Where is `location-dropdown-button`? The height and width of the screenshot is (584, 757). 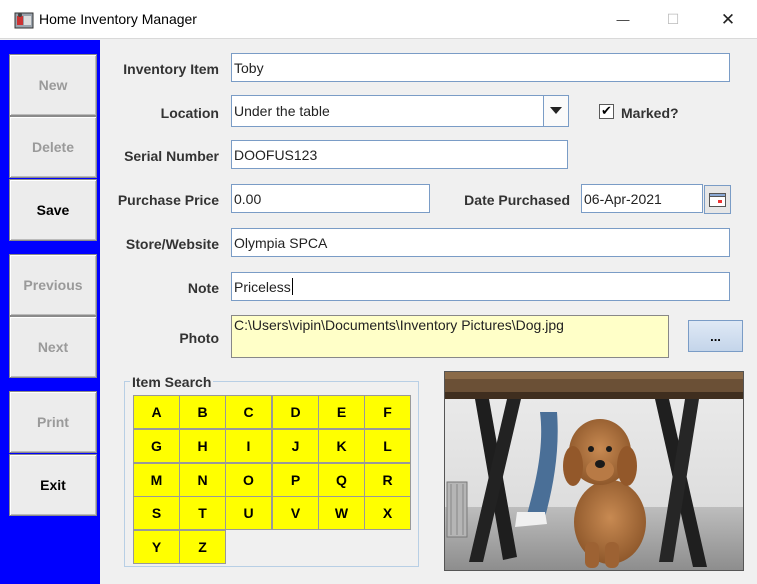
location-dropdown-button is located at coordinates (555, 111).